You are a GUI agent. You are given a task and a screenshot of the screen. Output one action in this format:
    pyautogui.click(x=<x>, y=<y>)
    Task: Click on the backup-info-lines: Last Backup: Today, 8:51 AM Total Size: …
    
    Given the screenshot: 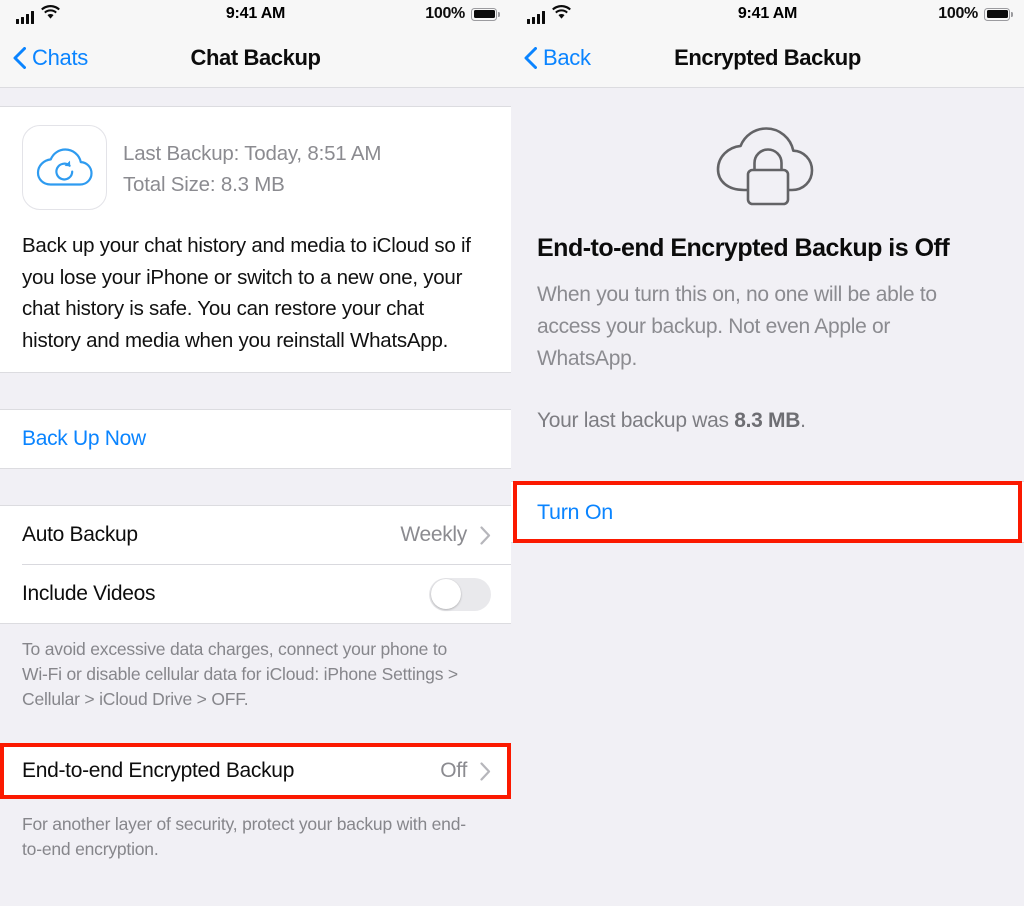 What is the action you would take?
    pyautogui.click(x=252, y=162)
    